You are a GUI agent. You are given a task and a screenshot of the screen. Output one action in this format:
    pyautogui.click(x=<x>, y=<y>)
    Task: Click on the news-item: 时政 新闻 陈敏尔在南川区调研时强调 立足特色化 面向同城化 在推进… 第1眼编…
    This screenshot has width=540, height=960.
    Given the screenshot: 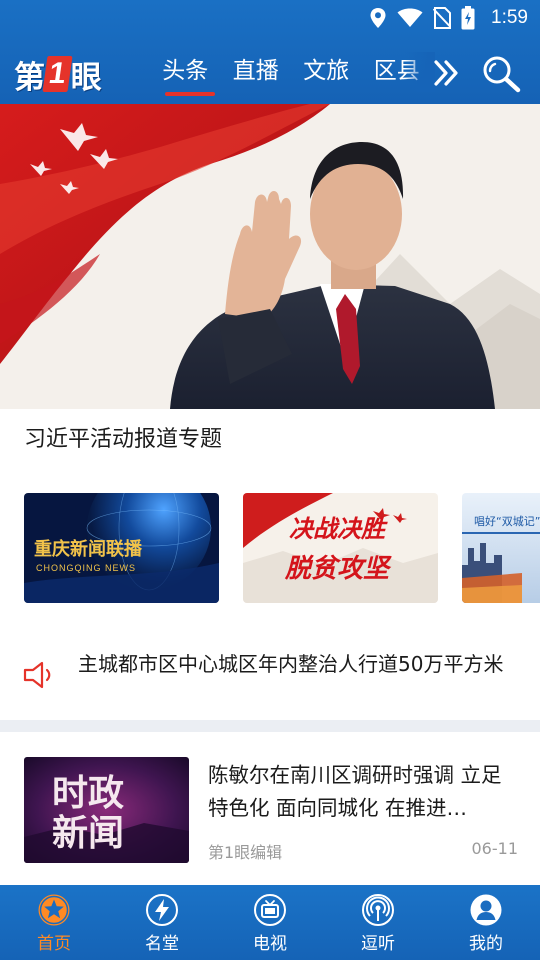 What is the action you would take?
    pyautogui.click(x=271, y=810)
    